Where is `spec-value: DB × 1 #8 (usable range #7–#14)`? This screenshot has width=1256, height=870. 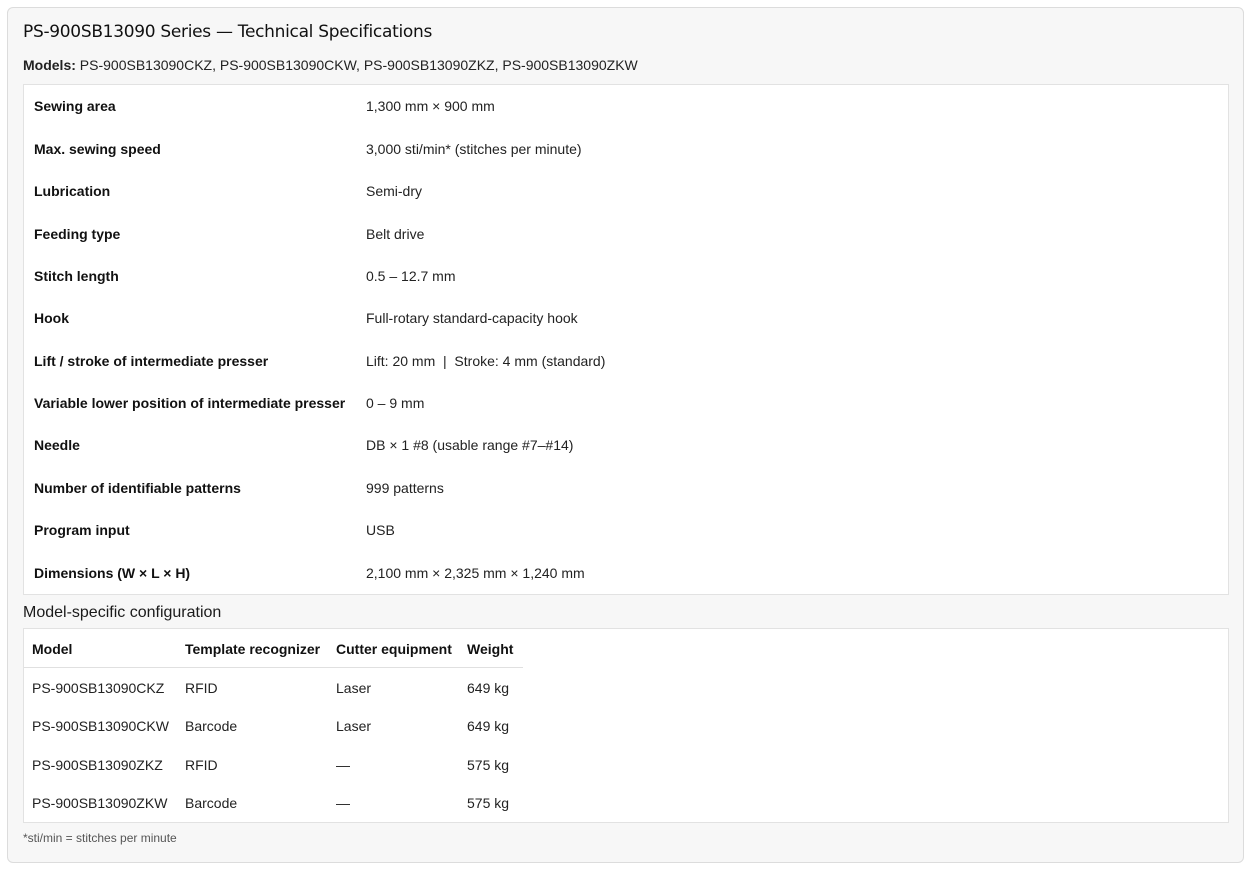
spec-value: DB × 1 #8 (usable range #7–#14) is located at coordinates (470, 445).